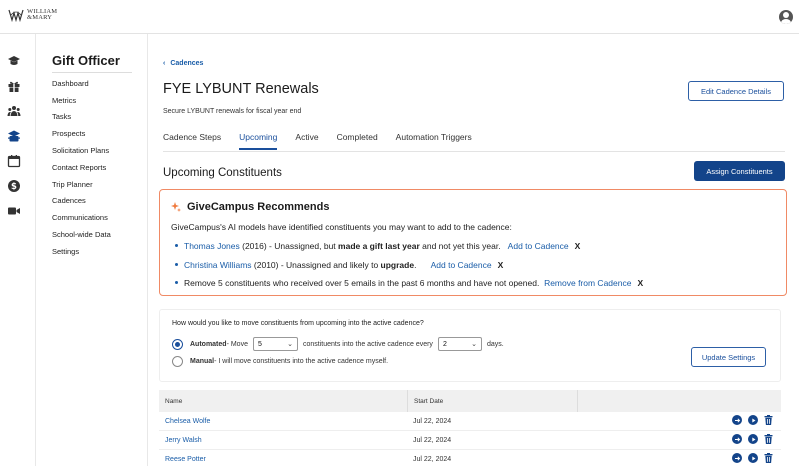 The height and width of the screenshot is (466, 799). I want to click on sidebar-item-cadences: Cadences, so click(69, 200).